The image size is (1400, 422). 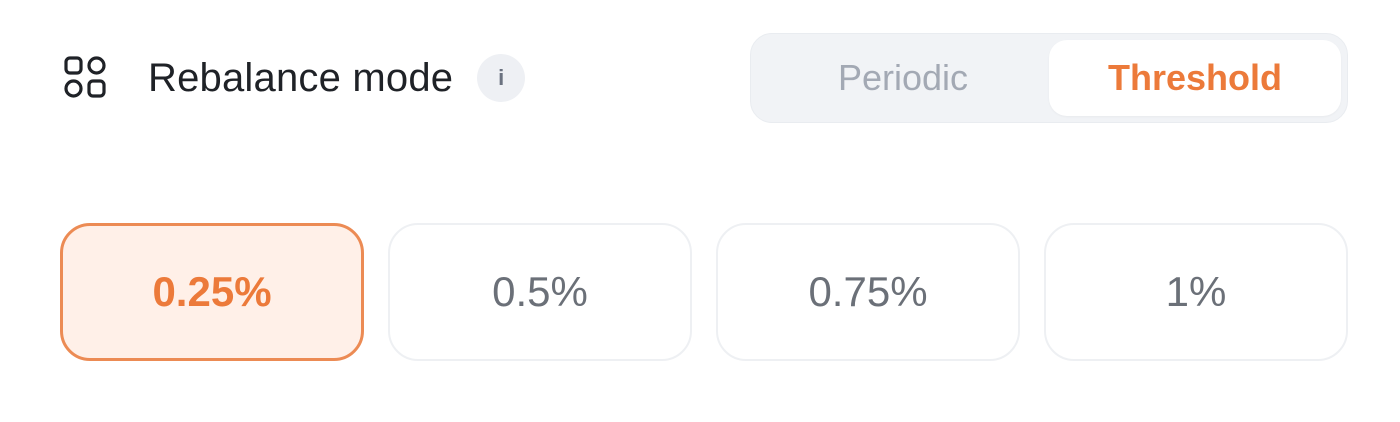 What do you see at coordinates (540, 292) in the screenshot?
I see `threshold-option-0-5: 0.5%` at bounding box center [540, 292].